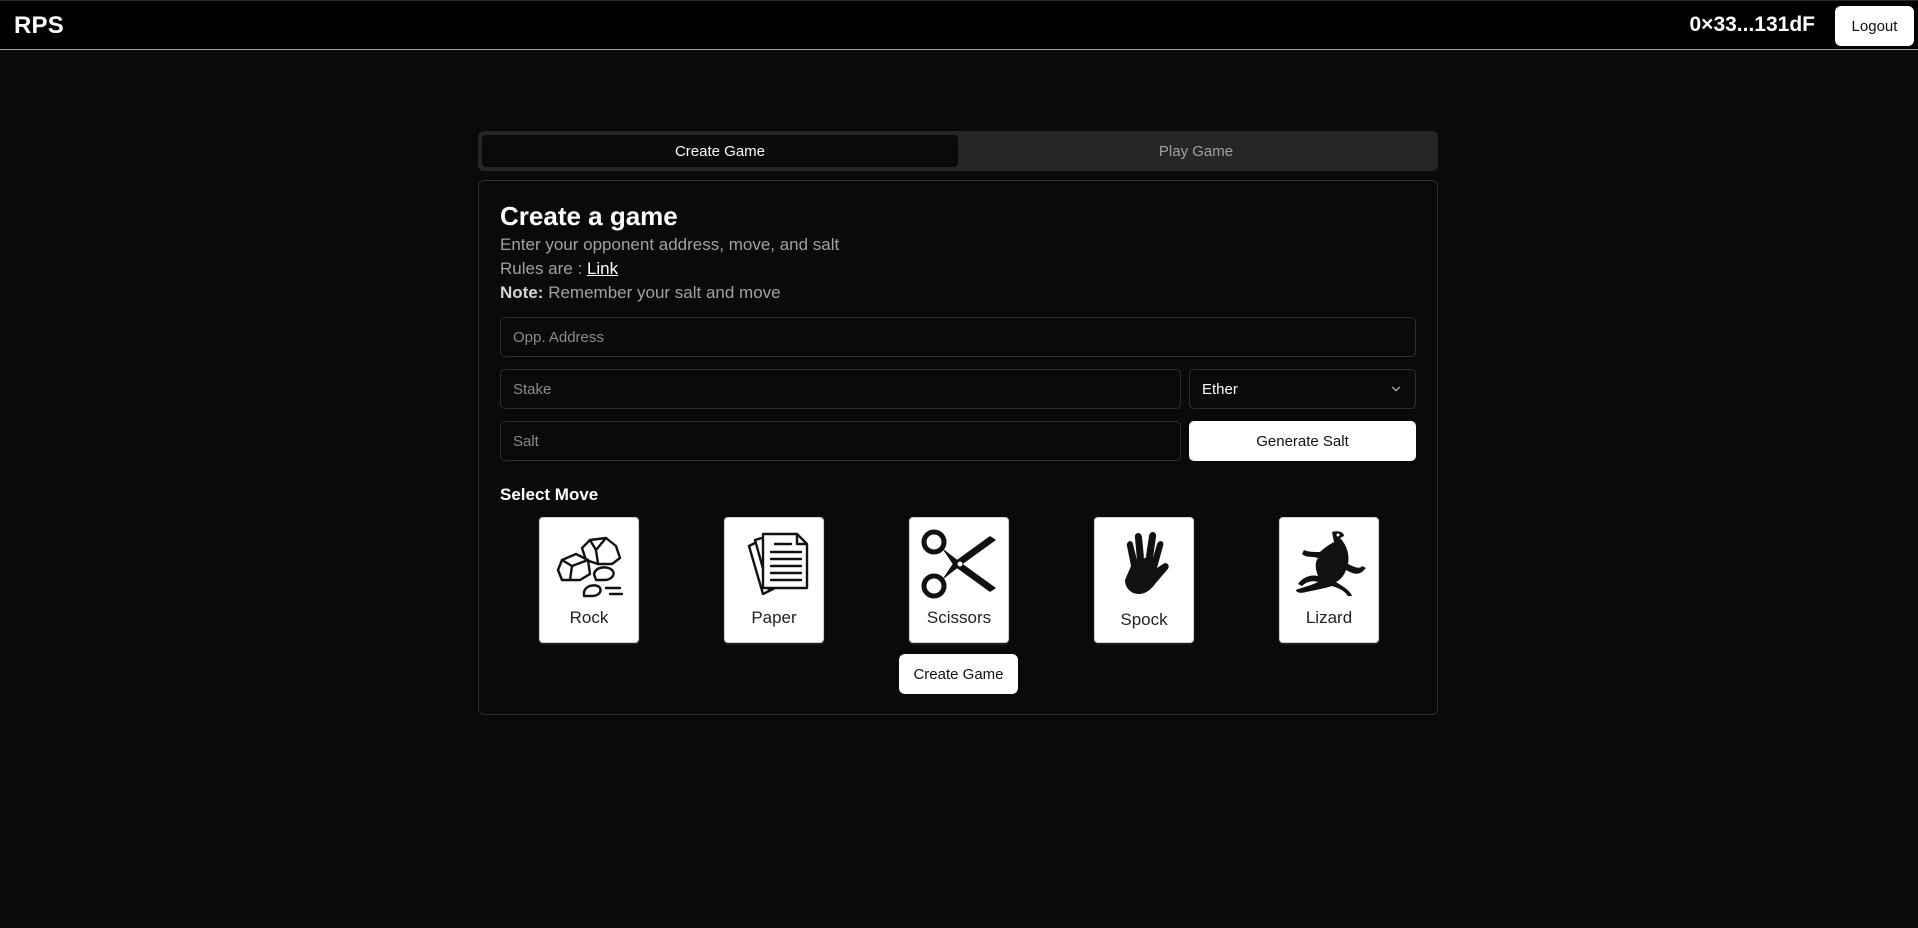  I want to click on lizard-icon, so click(1331, 563).